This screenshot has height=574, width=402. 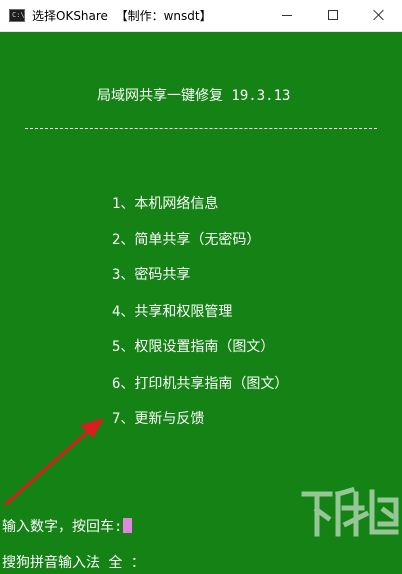 I want to click on text-cursor, so click(x=128, y=525).